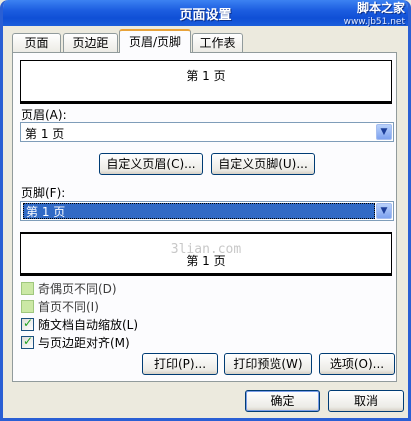 This screenshot has width=411, height=421. I want to click on header-preview-text: 第 1 页, so click(206, 76).